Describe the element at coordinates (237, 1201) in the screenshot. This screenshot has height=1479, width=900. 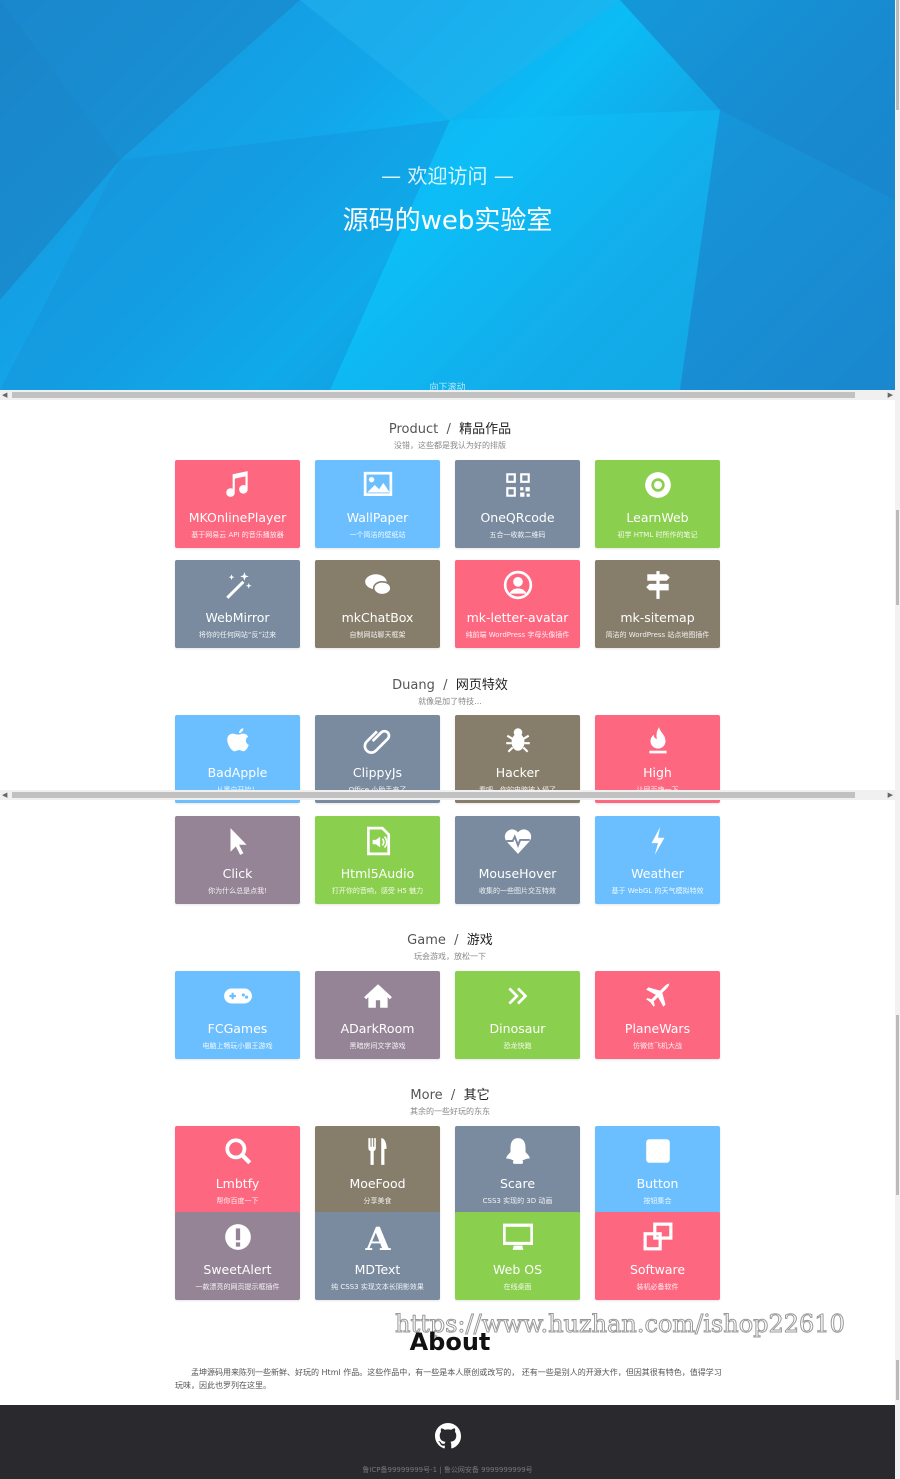
I see `card-description: 帮你百度一下` at that location.